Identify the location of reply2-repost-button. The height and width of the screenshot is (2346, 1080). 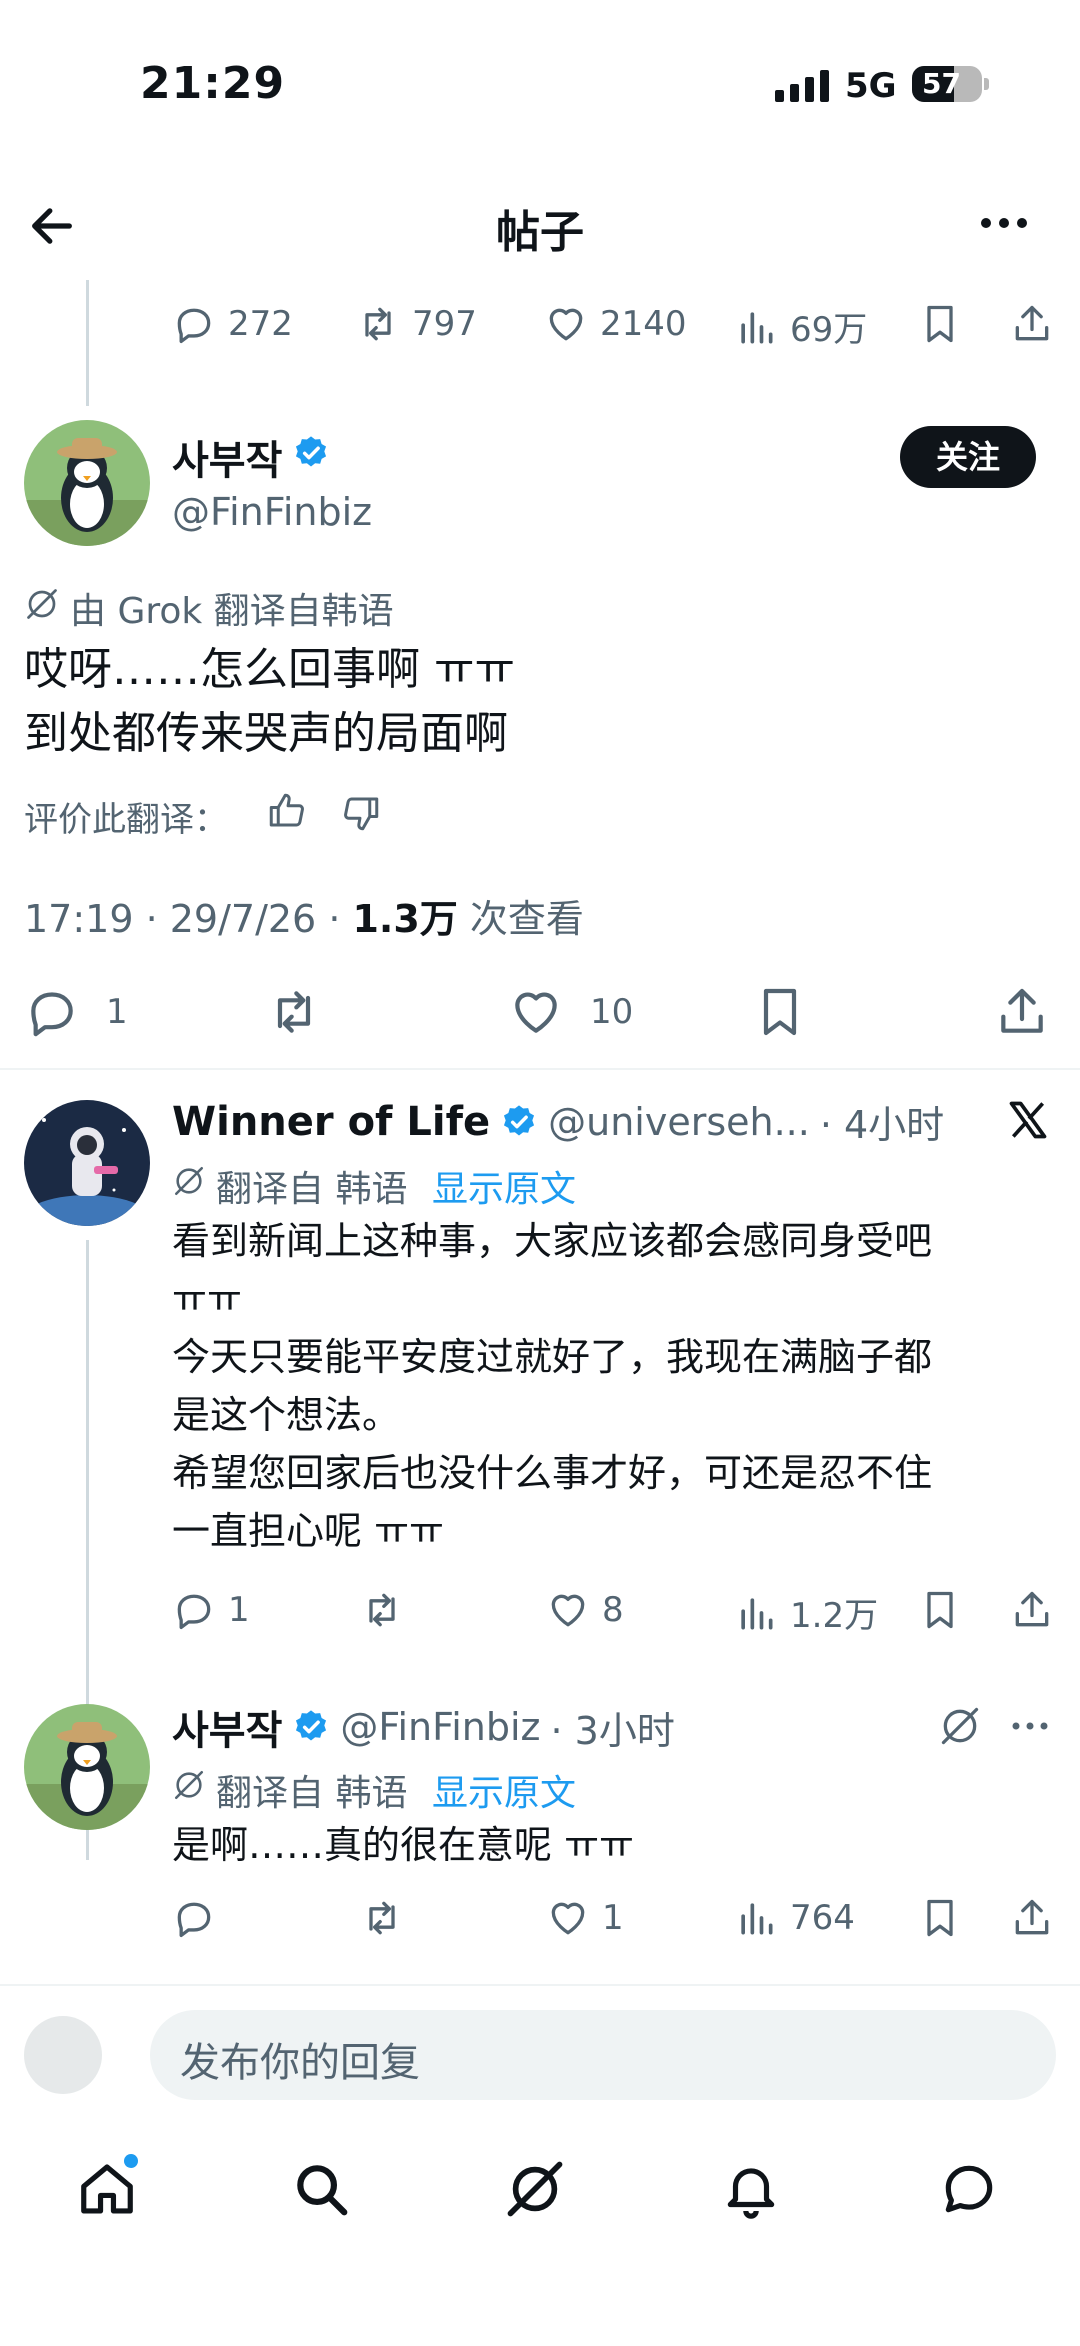
(382, 1920).